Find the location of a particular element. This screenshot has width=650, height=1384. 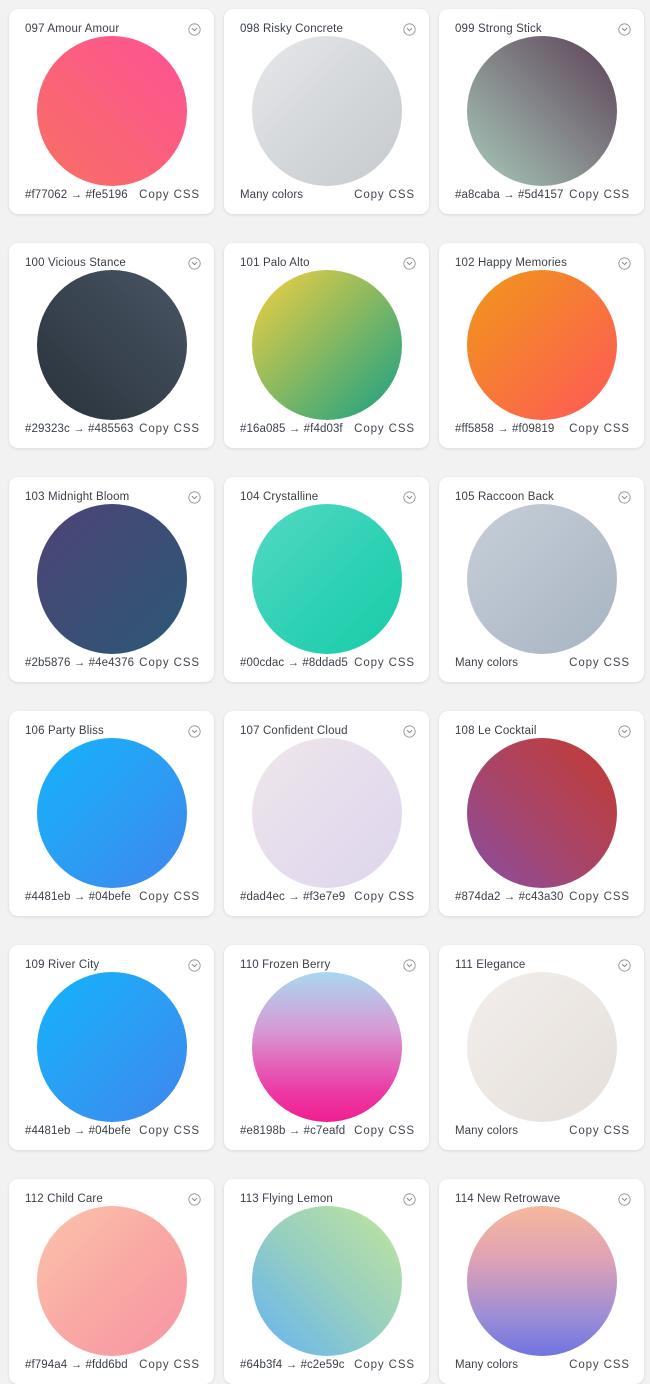

gradient-card: 098 Risky Concrete Many colors Copy CSS is located at coordinates (326, 111).